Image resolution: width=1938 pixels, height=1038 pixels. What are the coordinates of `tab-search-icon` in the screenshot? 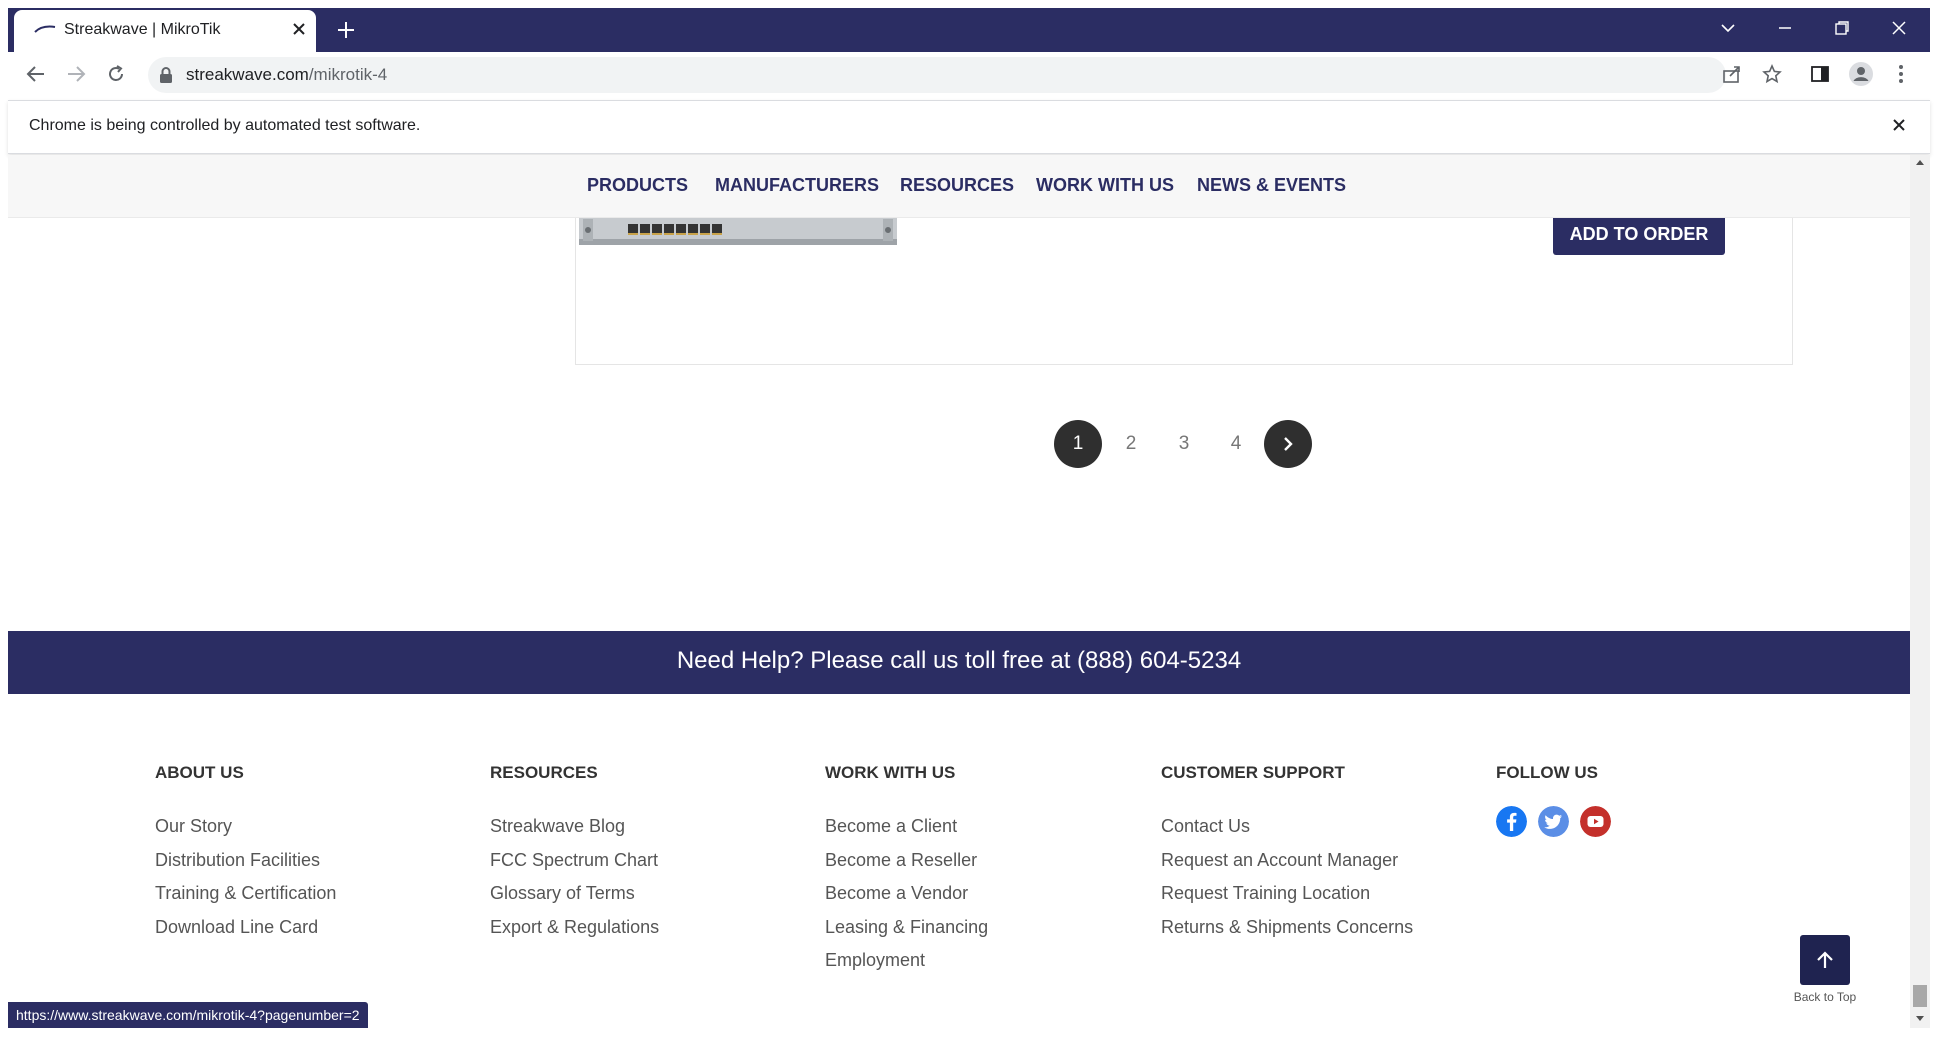 It's located at (1728, 28).